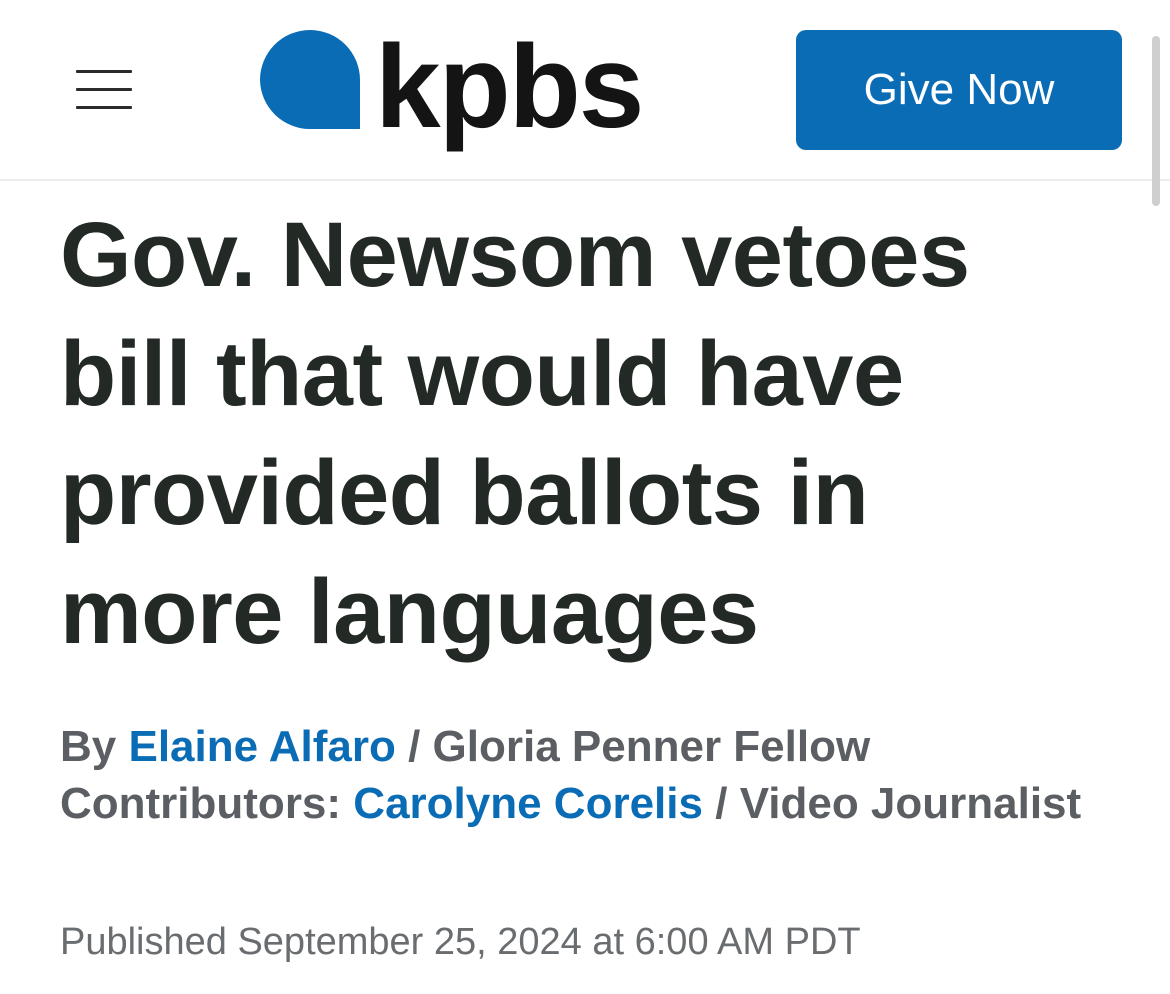 Image resolution: width=1170 pixels, height=994 pixels. I want to click on give-now-button: Give Now, so click(959, 90).